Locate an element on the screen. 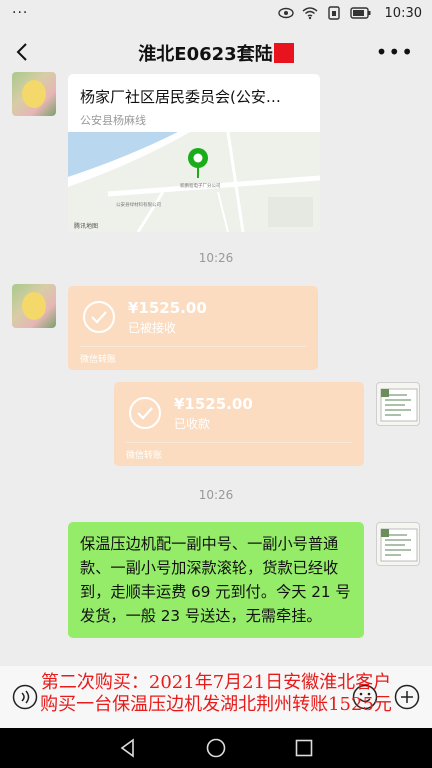  map-preview: 公安县绿材料有限公司 新鹏程电子厂分公司 腾讯地图 is located at coordinates (194, 182).